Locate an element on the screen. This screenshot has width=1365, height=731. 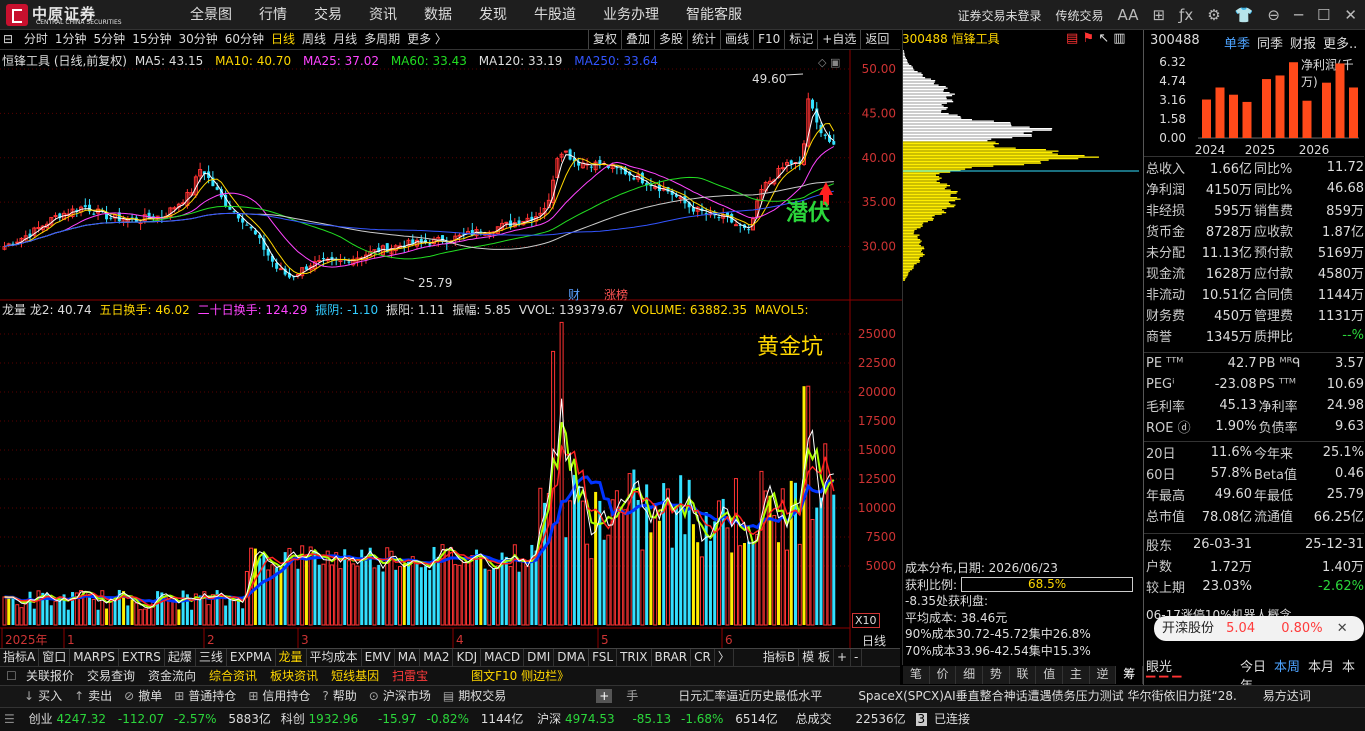
formula-icon: ƒx is located at coordinates (1186, 15).